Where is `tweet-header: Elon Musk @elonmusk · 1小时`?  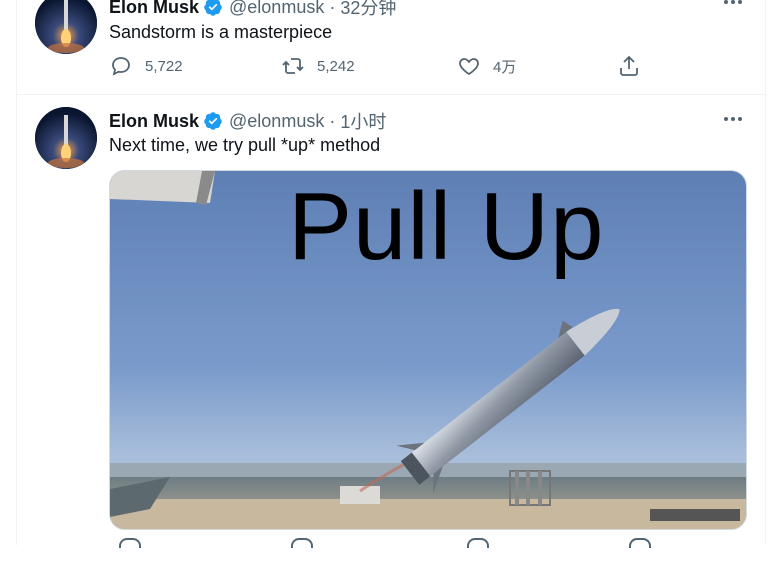 tweet-header: Elon Musk @elonmusk · 1小时 is located at coordinates (247, 121).